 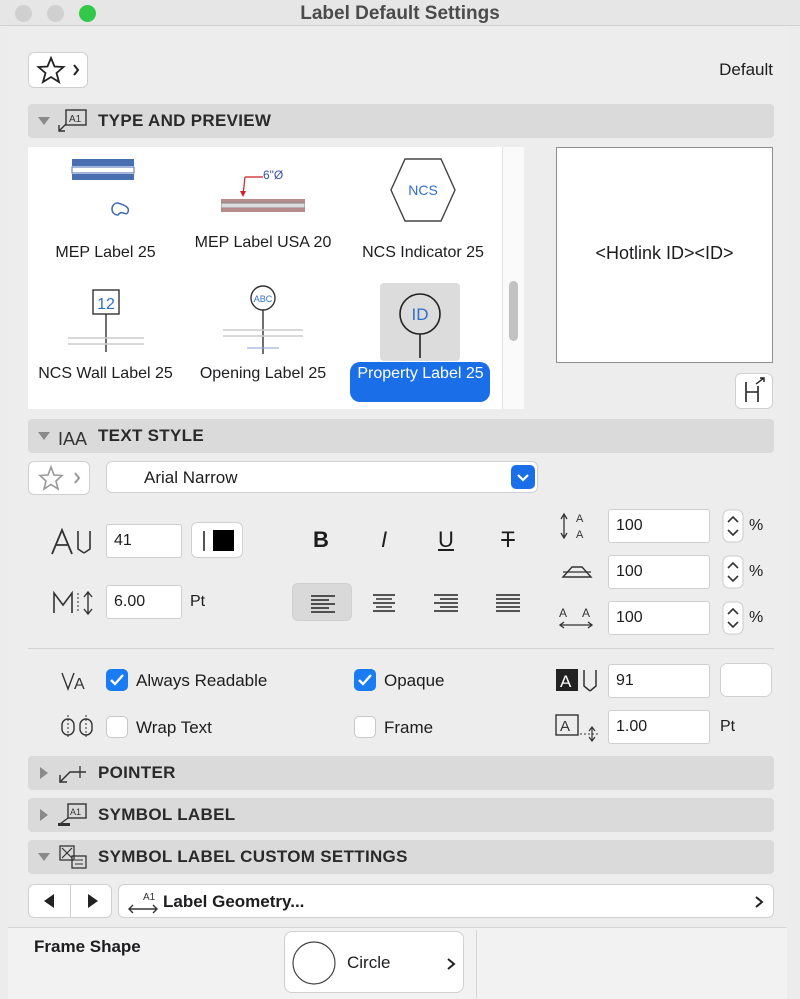 What do you see at coordinates (144, 602) in the screenshot?
I see `line-spacing-input: 6.00` at bounding box center [144, 602].